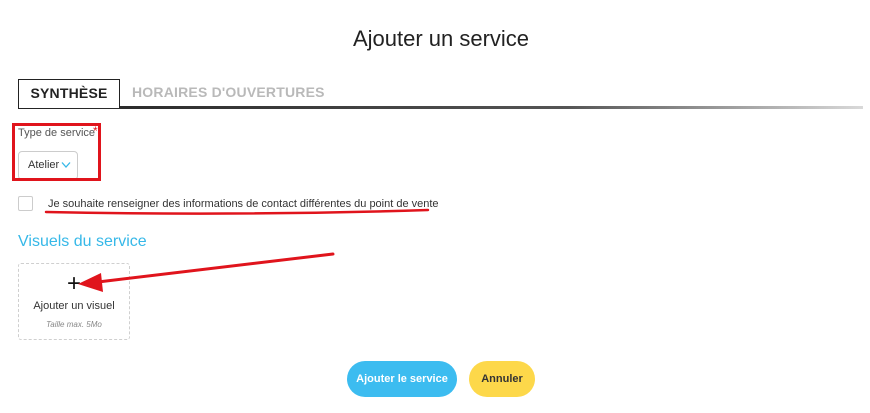 This screenshot has height=413, width=870. What do you see at coordinates (56, 152) in the screenshot?
I see `annotation-highlight-box` at bounding box center [56, 152].